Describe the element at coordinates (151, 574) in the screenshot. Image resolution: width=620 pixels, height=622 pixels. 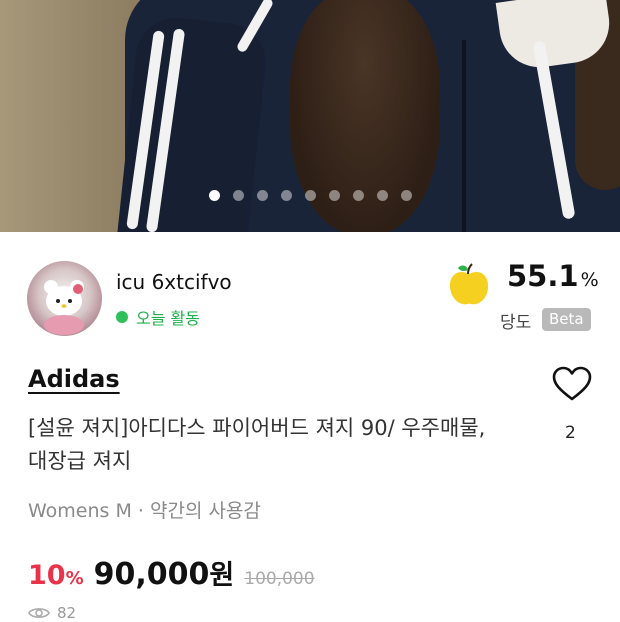
I see `price-value: 90,000` at that location.